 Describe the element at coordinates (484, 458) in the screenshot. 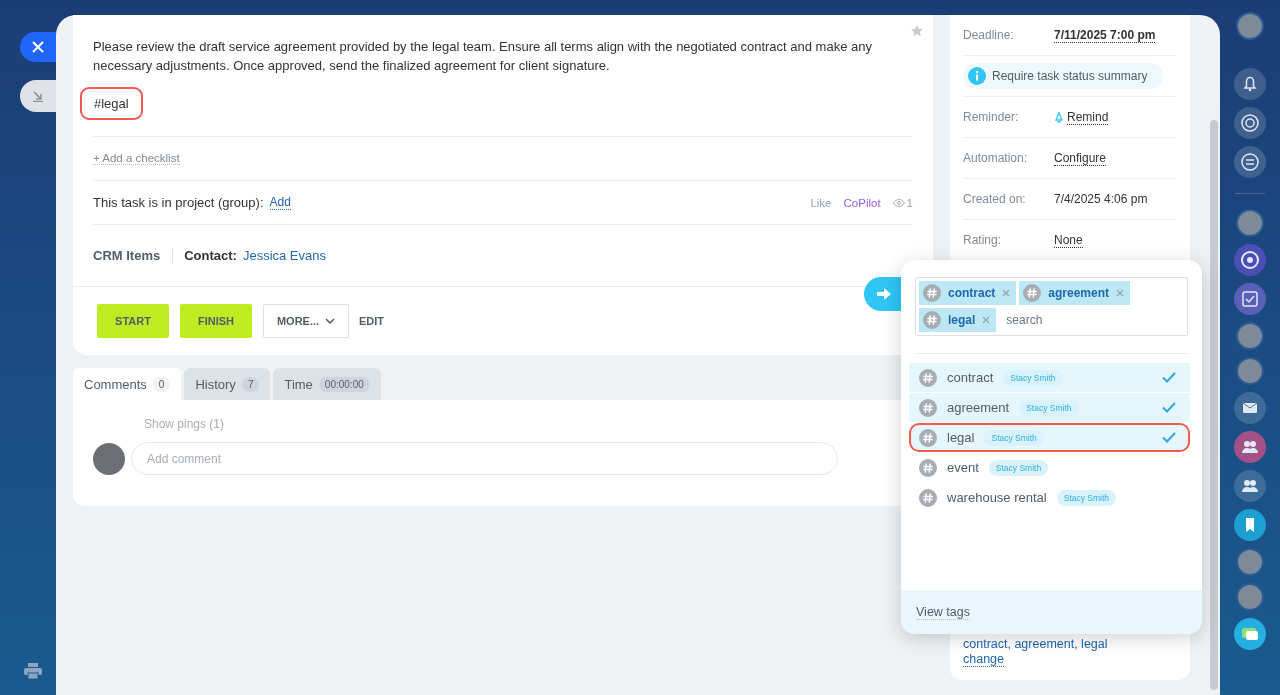

I see `comment-input: Add comment` at that location.